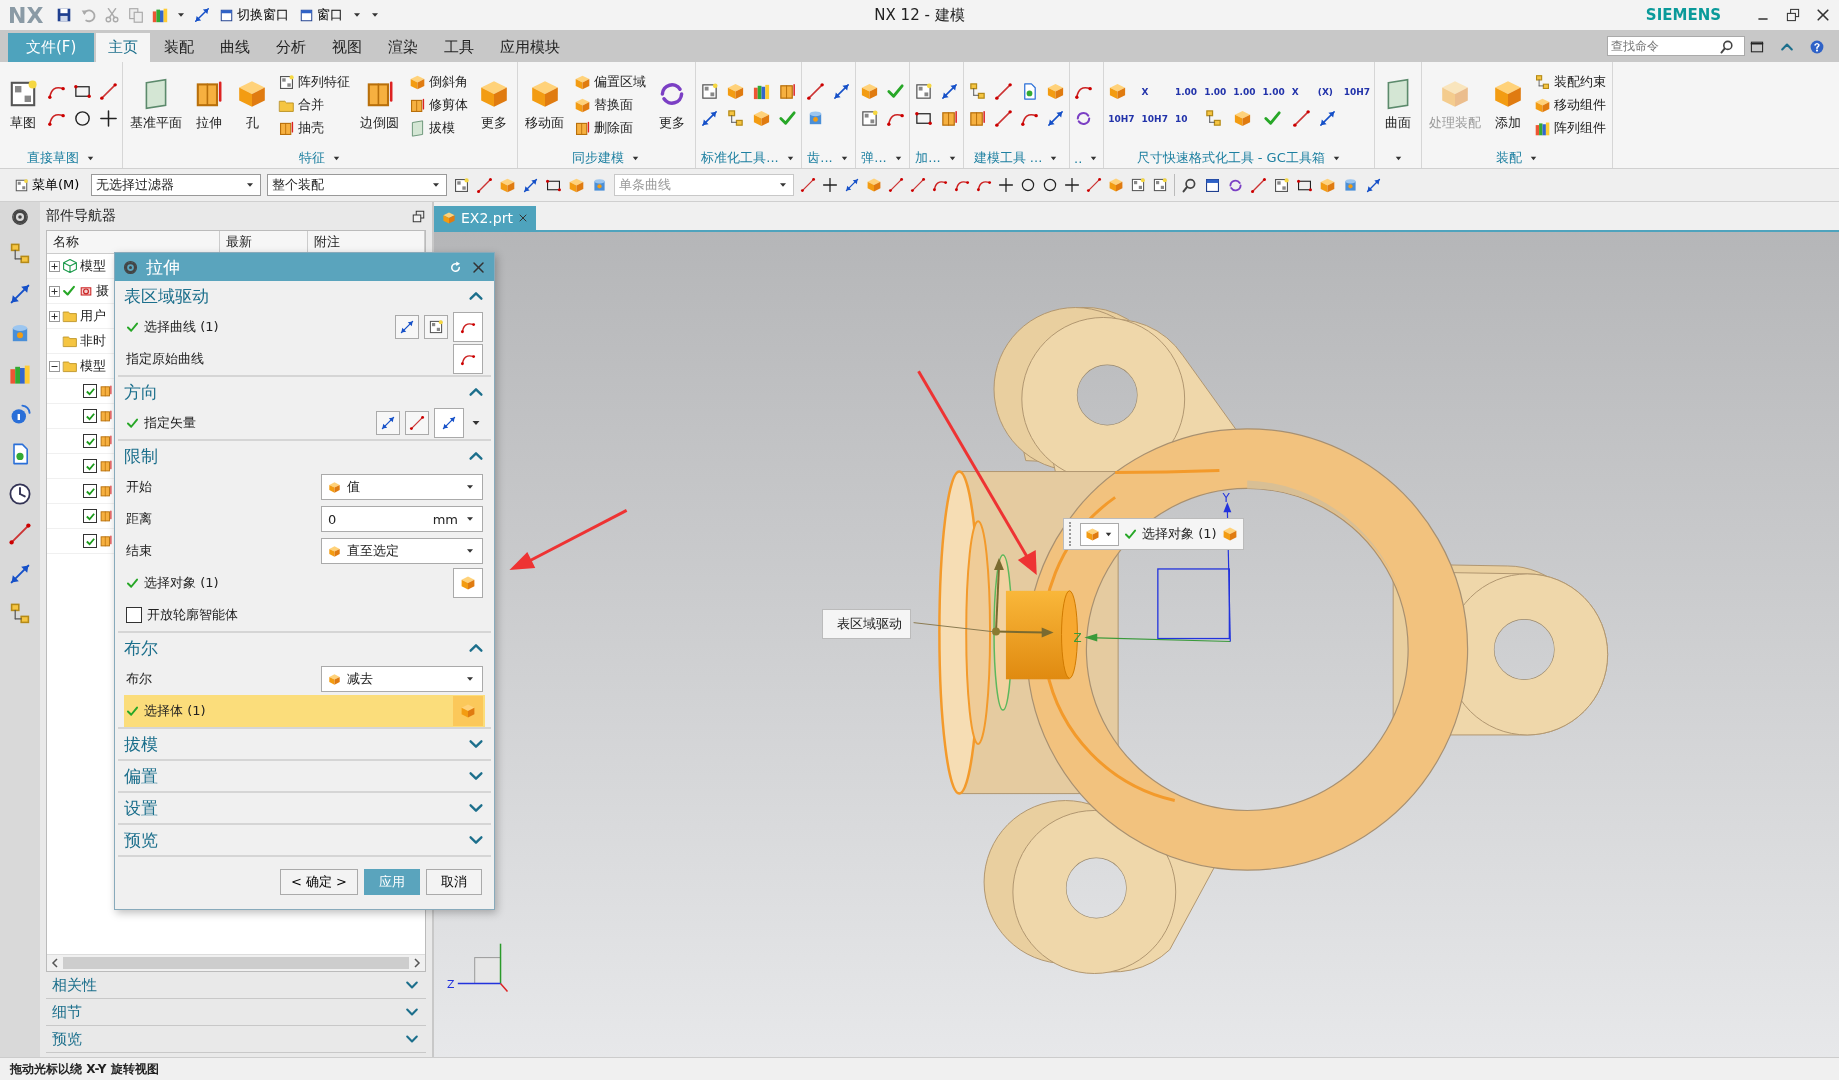  Describe the element at coordinates (402, 487) in the screenshot. I see `dropdown: 值` at that location.